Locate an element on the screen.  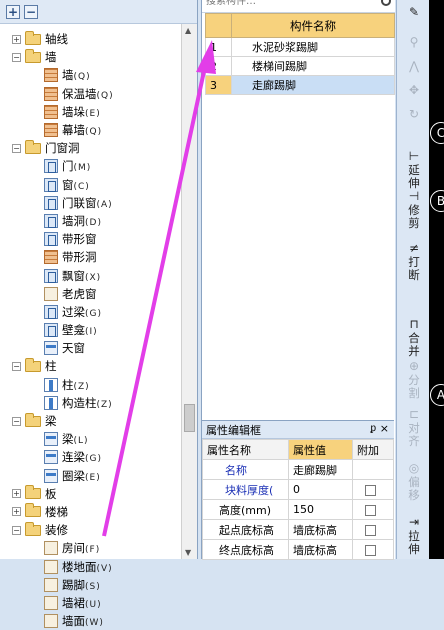
tool-icon: ✥ is located at coordinates (414, 90).